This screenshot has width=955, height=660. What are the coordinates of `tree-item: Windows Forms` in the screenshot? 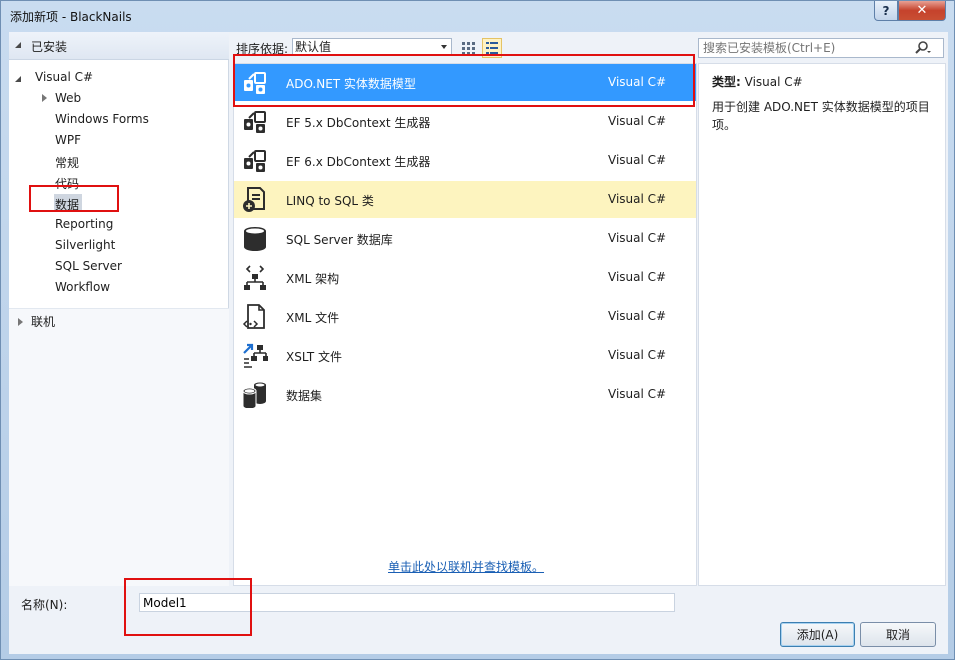 It's located at (102, 119).